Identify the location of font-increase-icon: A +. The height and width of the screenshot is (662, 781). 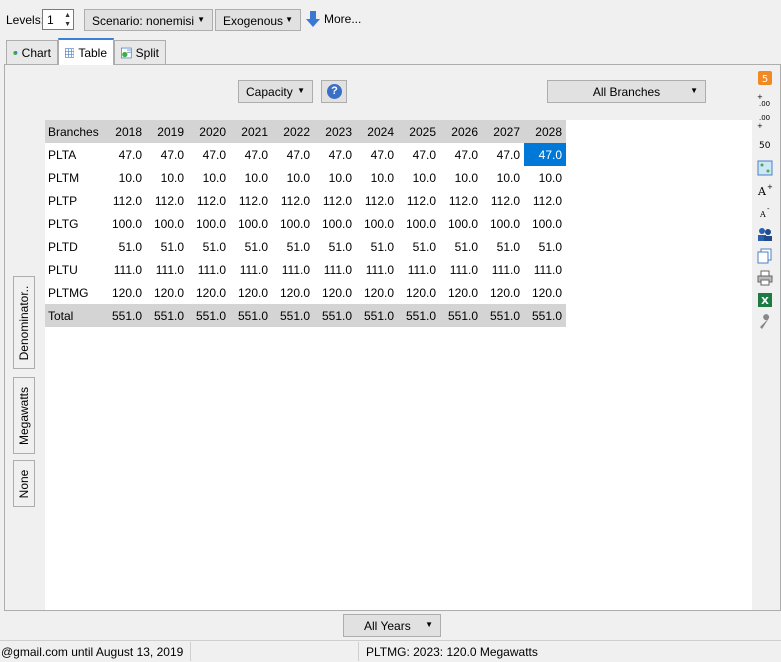
(765, 190).